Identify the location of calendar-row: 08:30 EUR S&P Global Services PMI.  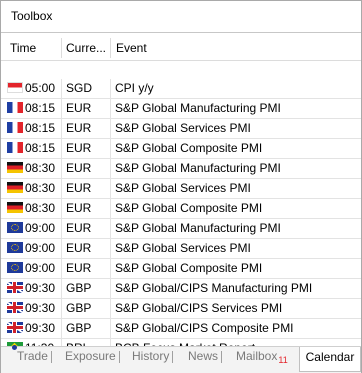
(181, 189).